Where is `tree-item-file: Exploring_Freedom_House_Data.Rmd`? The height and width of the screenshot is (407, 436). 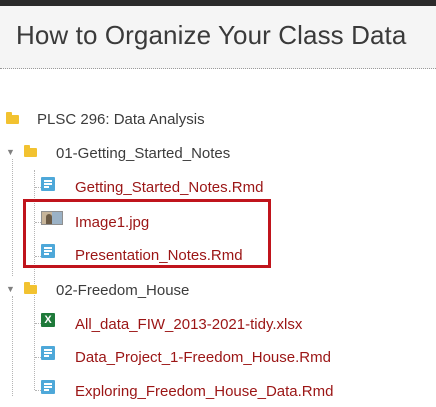
tree-item-file: Exploring_Freedom_House_Data.Rmd is located at coordinates (175, 390).